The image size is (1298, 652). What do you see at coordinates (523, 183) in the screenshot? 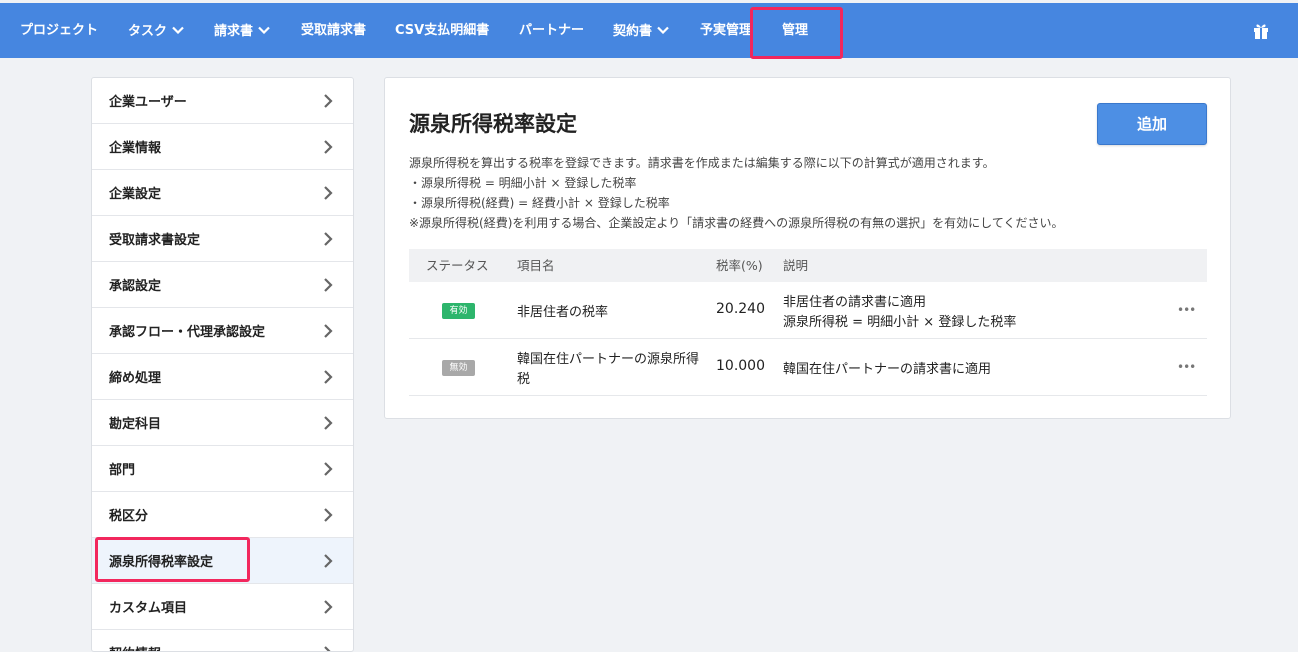
I see `description-line: ・源泉所得税 = 明細小計 × 登録した税率` at bounding box center [523, 183].